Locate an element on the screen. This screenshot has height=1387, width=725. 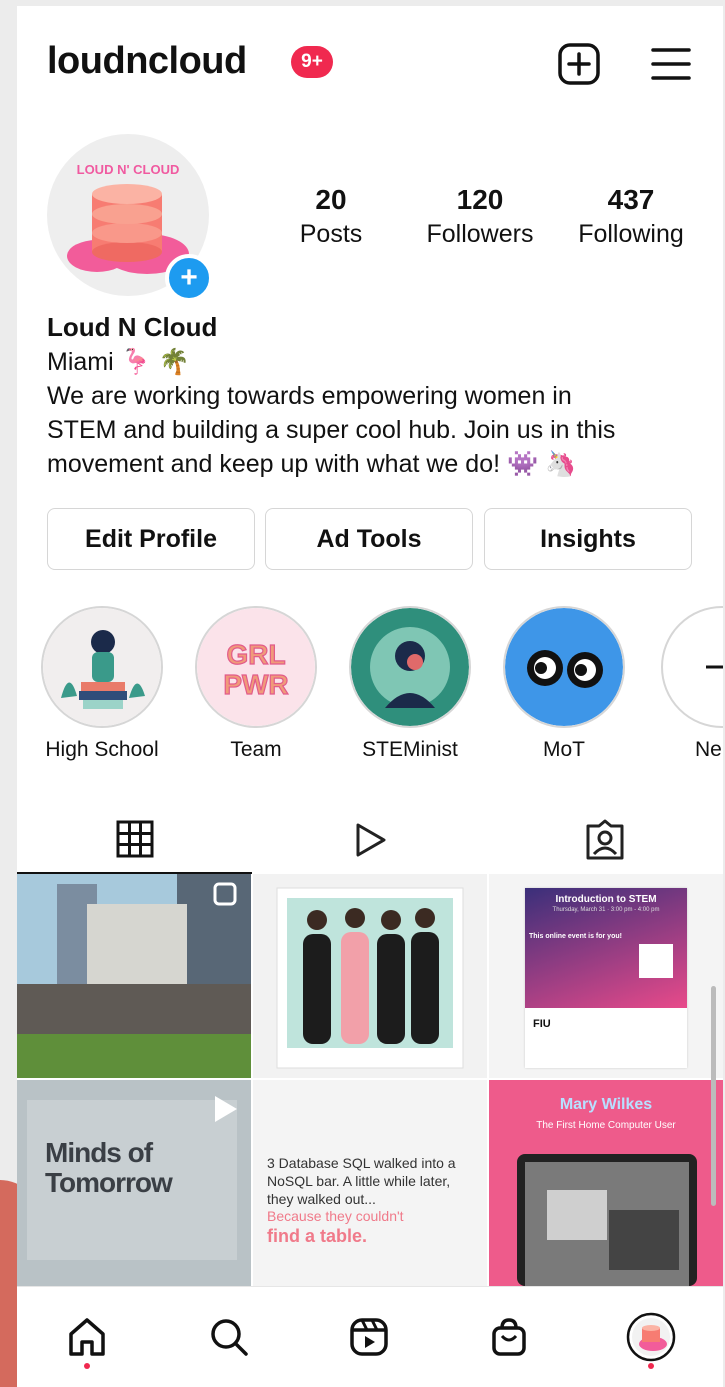
posts-value: 20 is located at coordinates (331, 199).